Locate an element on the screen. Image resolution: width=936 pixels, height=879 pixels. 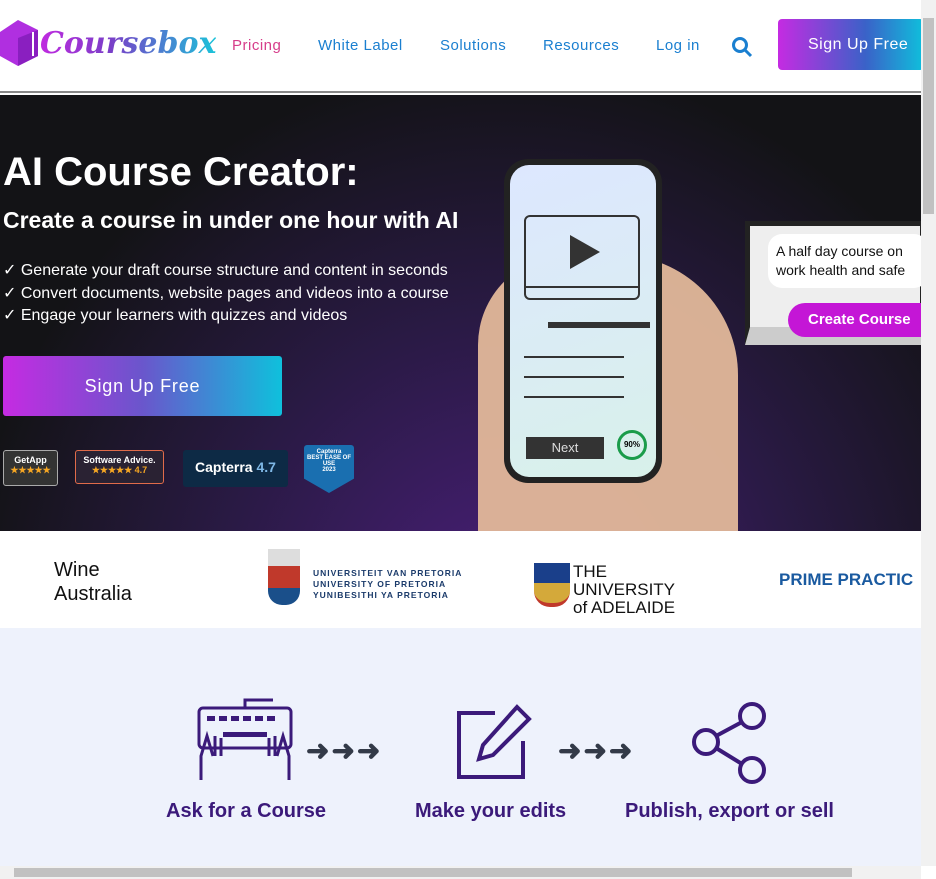
quiz-options is located at coordinates (574, 380).